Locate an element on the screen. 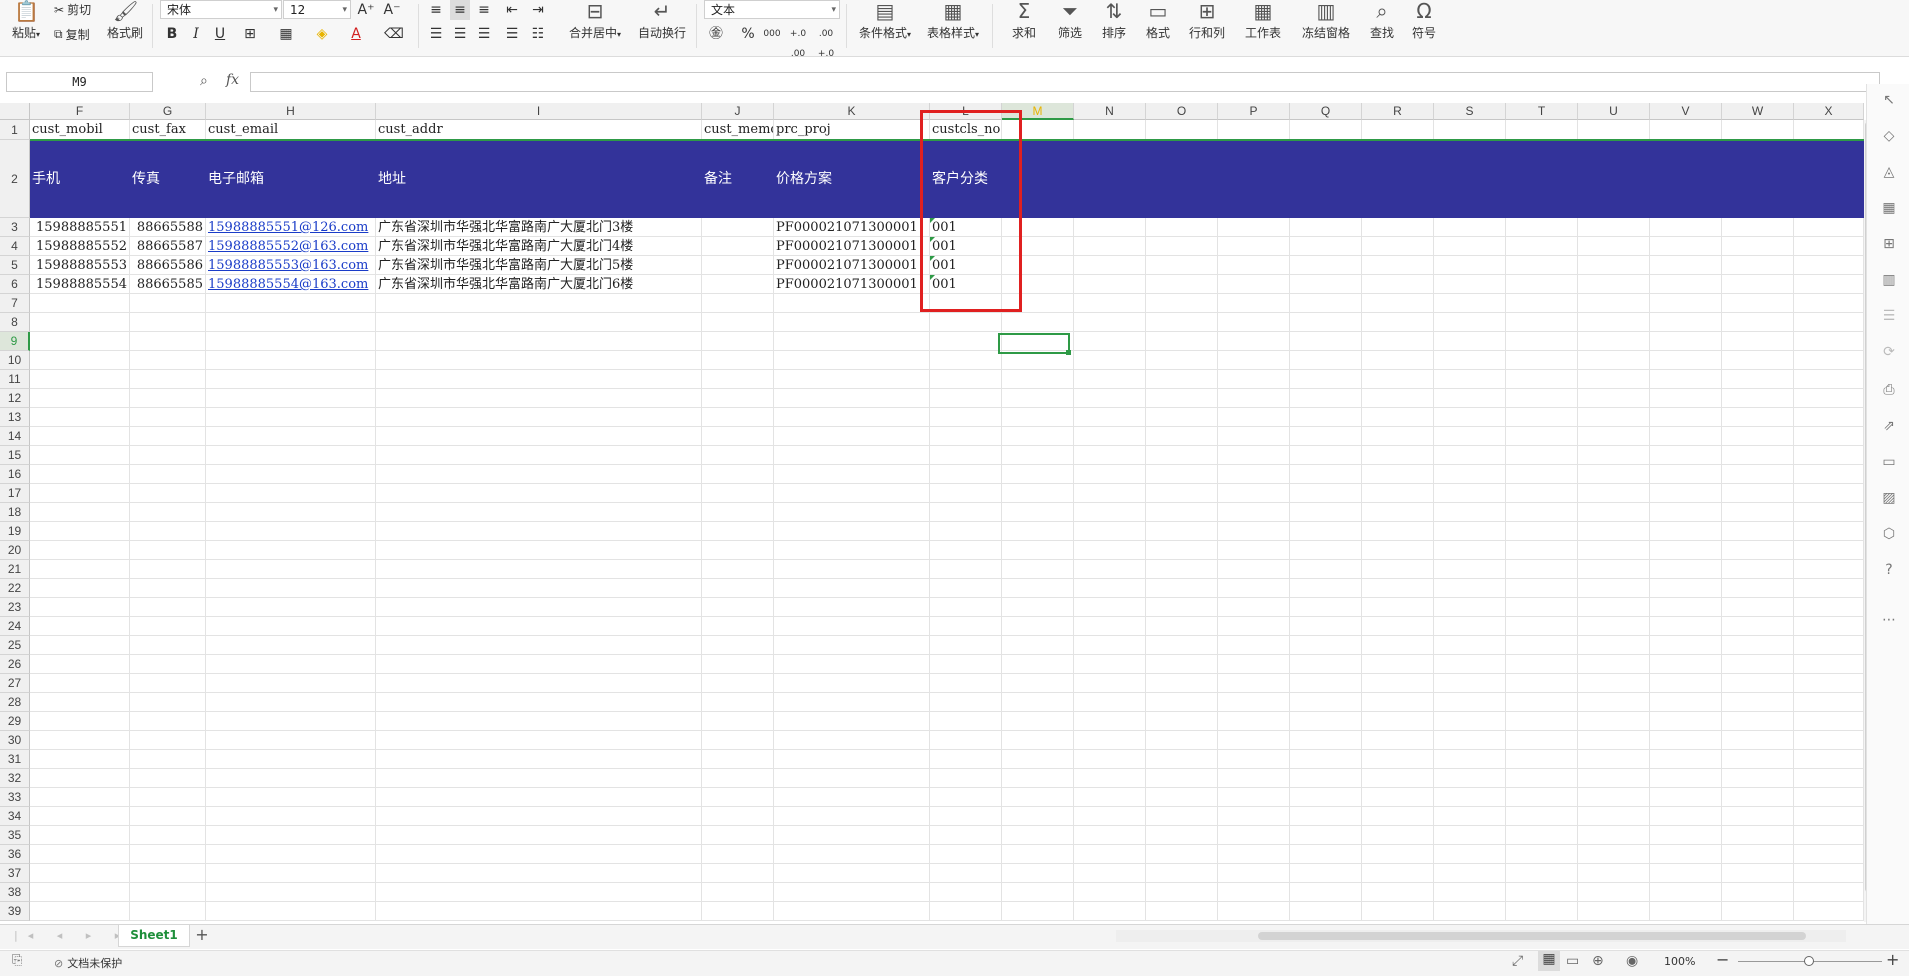 This screenshot has width=1909, height=976. column-header-q: Q is located at coordinates (1326, 111).